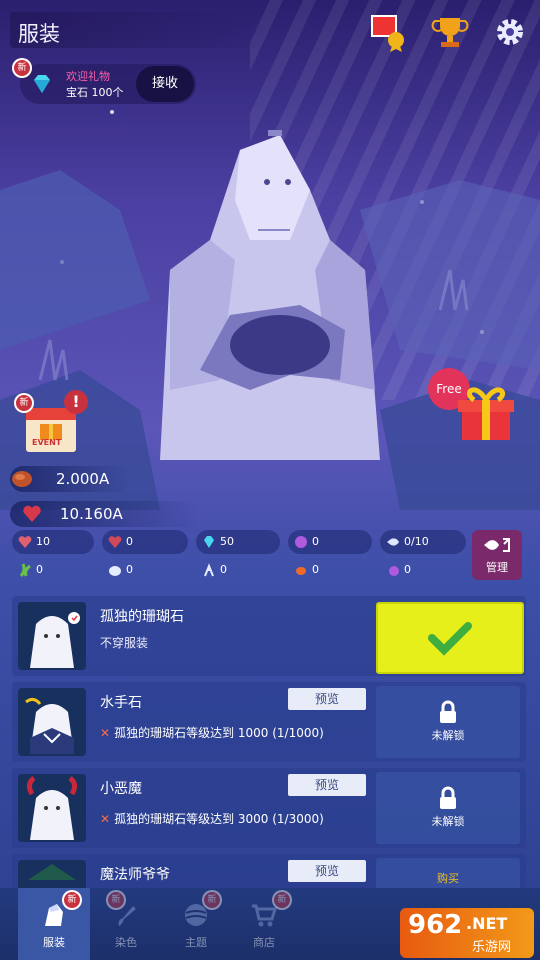  I want to click on snail-icon, so click(394, 571).